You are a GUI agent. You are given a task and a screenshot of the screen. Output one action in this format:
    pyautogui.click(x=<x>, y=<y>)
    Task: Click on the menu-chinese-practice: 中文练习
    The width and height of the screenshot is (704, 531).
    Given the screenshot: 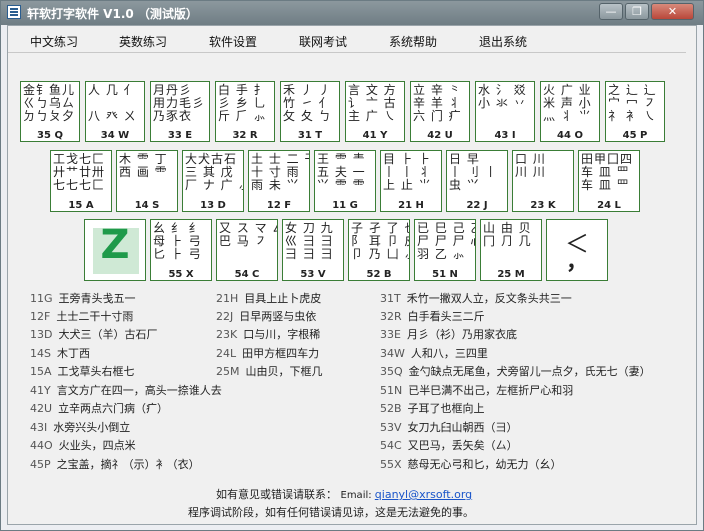 What is the action you would take?
    pyautogui.click(x=54, y=41)
    